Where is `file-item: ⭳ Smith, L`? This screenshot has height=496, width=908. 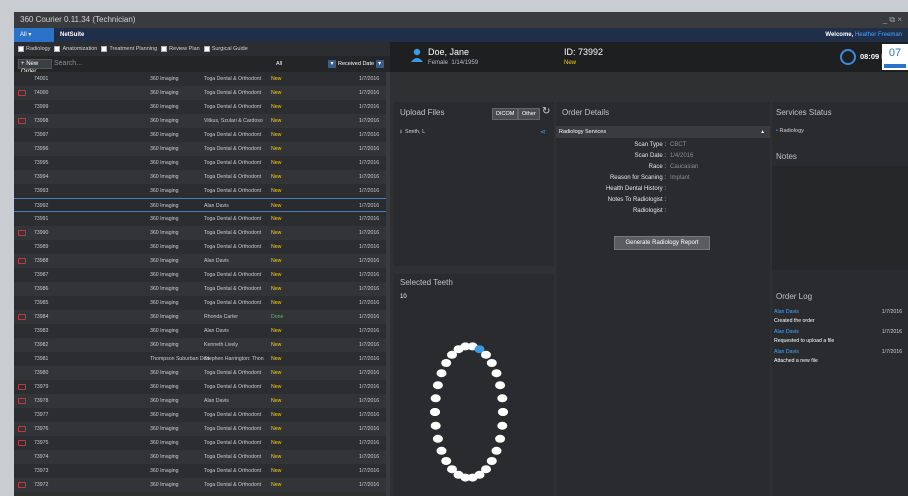 file-item: ⭳ Smith, L is located at coordinates (412, 132).